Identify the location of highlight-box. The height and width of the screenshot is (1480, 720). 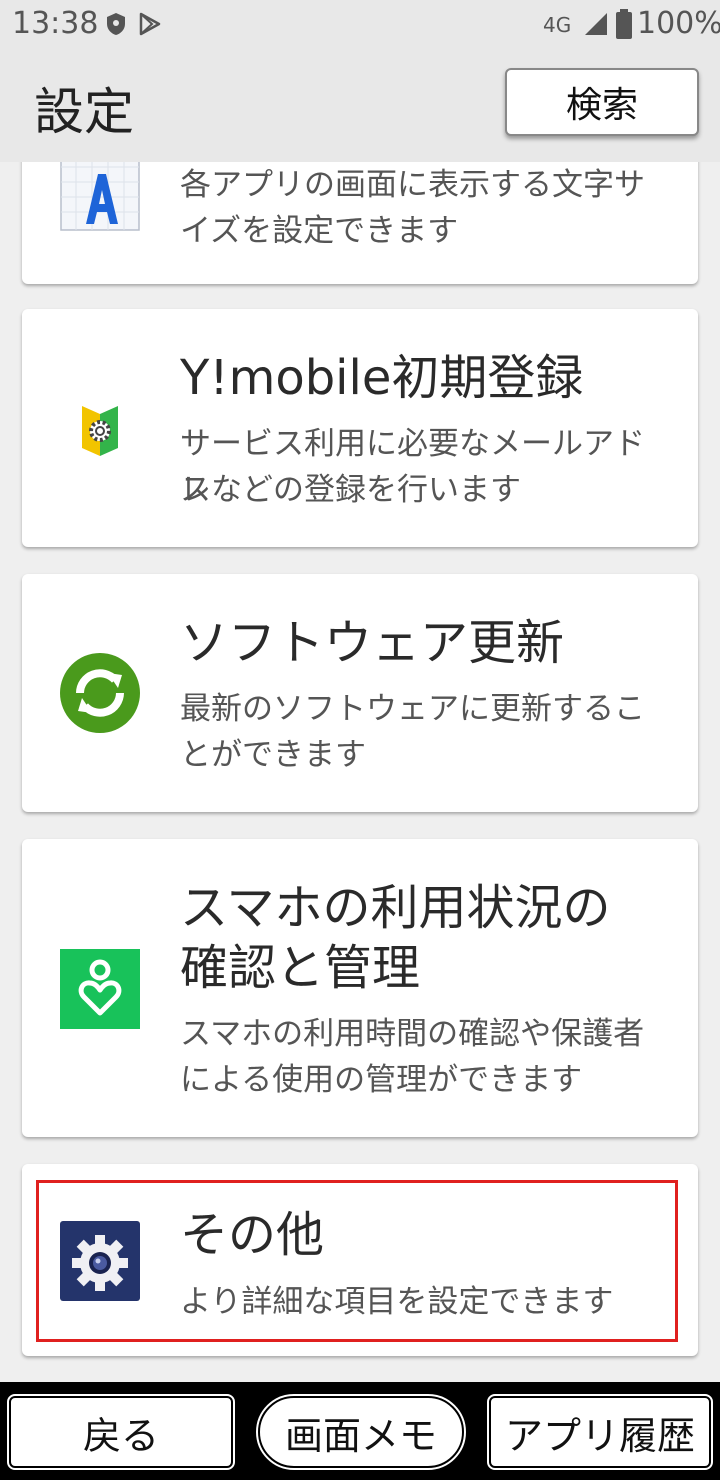
(357, 1261).